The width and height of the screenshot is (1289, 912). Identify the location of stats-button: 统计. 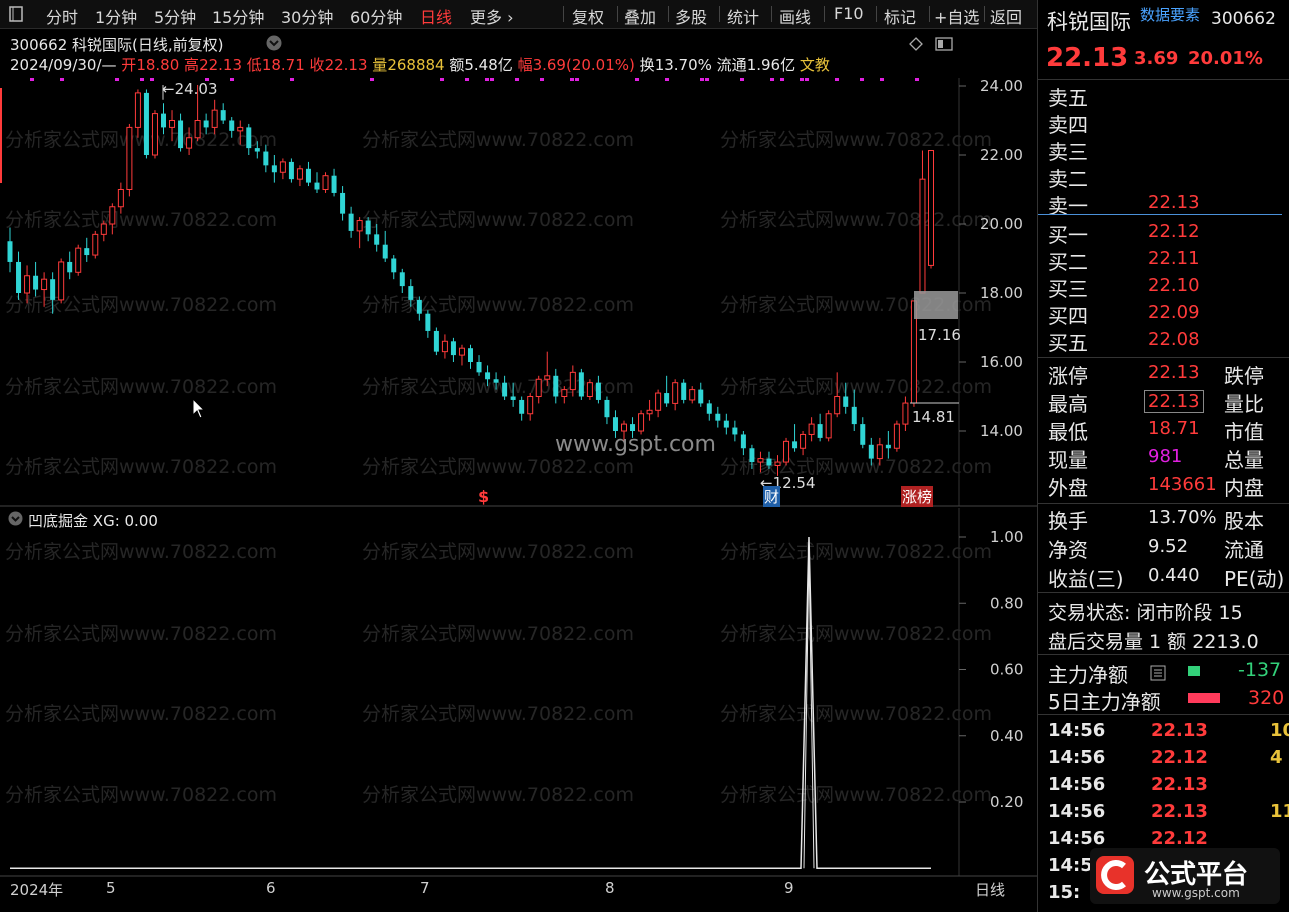
(743, 16).